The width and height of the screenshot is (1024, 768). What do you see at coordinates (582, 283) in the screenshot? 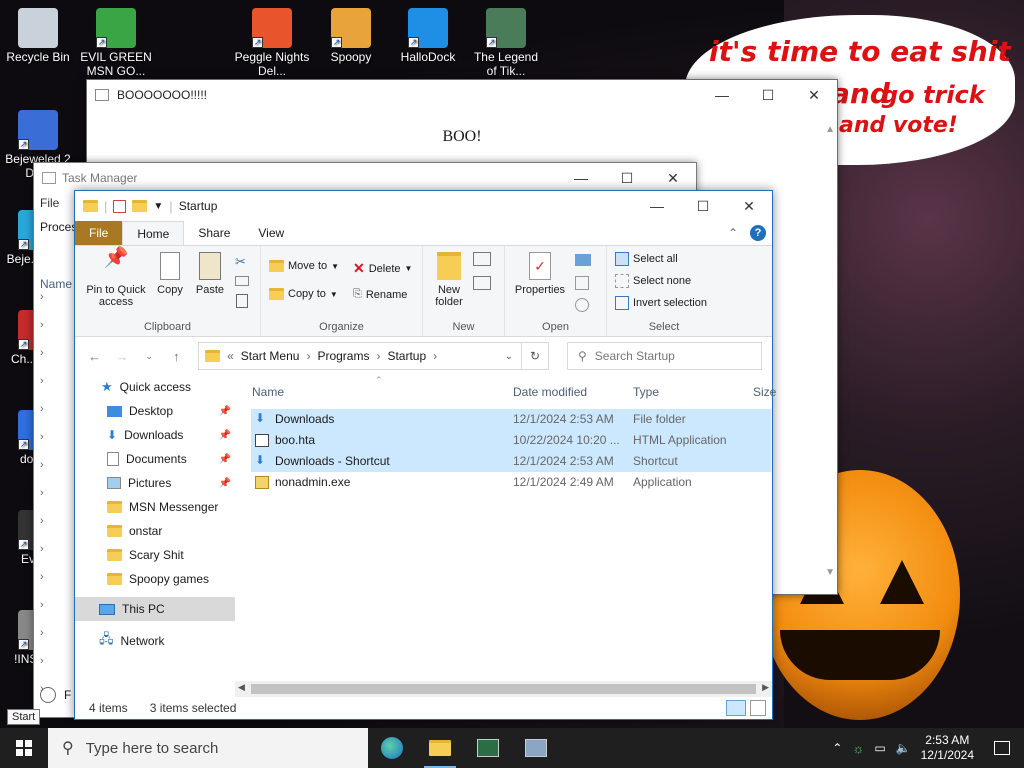
I see `edit-icon` at bounding box center [582, 283].